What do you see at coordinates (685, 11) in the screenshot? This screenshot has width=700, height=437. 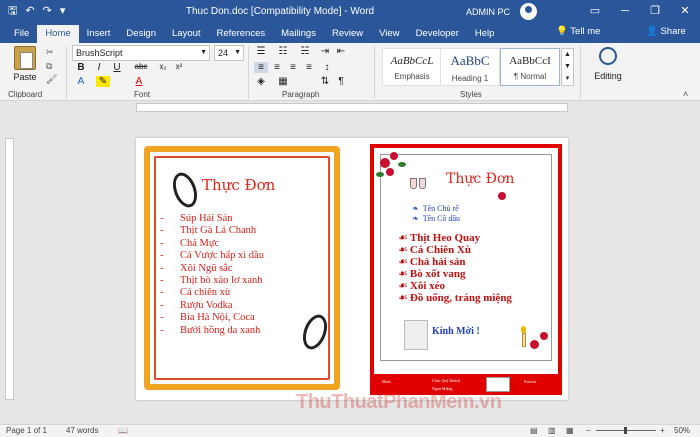 I see `close-icon: ✕` at bounding box center [685, 11].